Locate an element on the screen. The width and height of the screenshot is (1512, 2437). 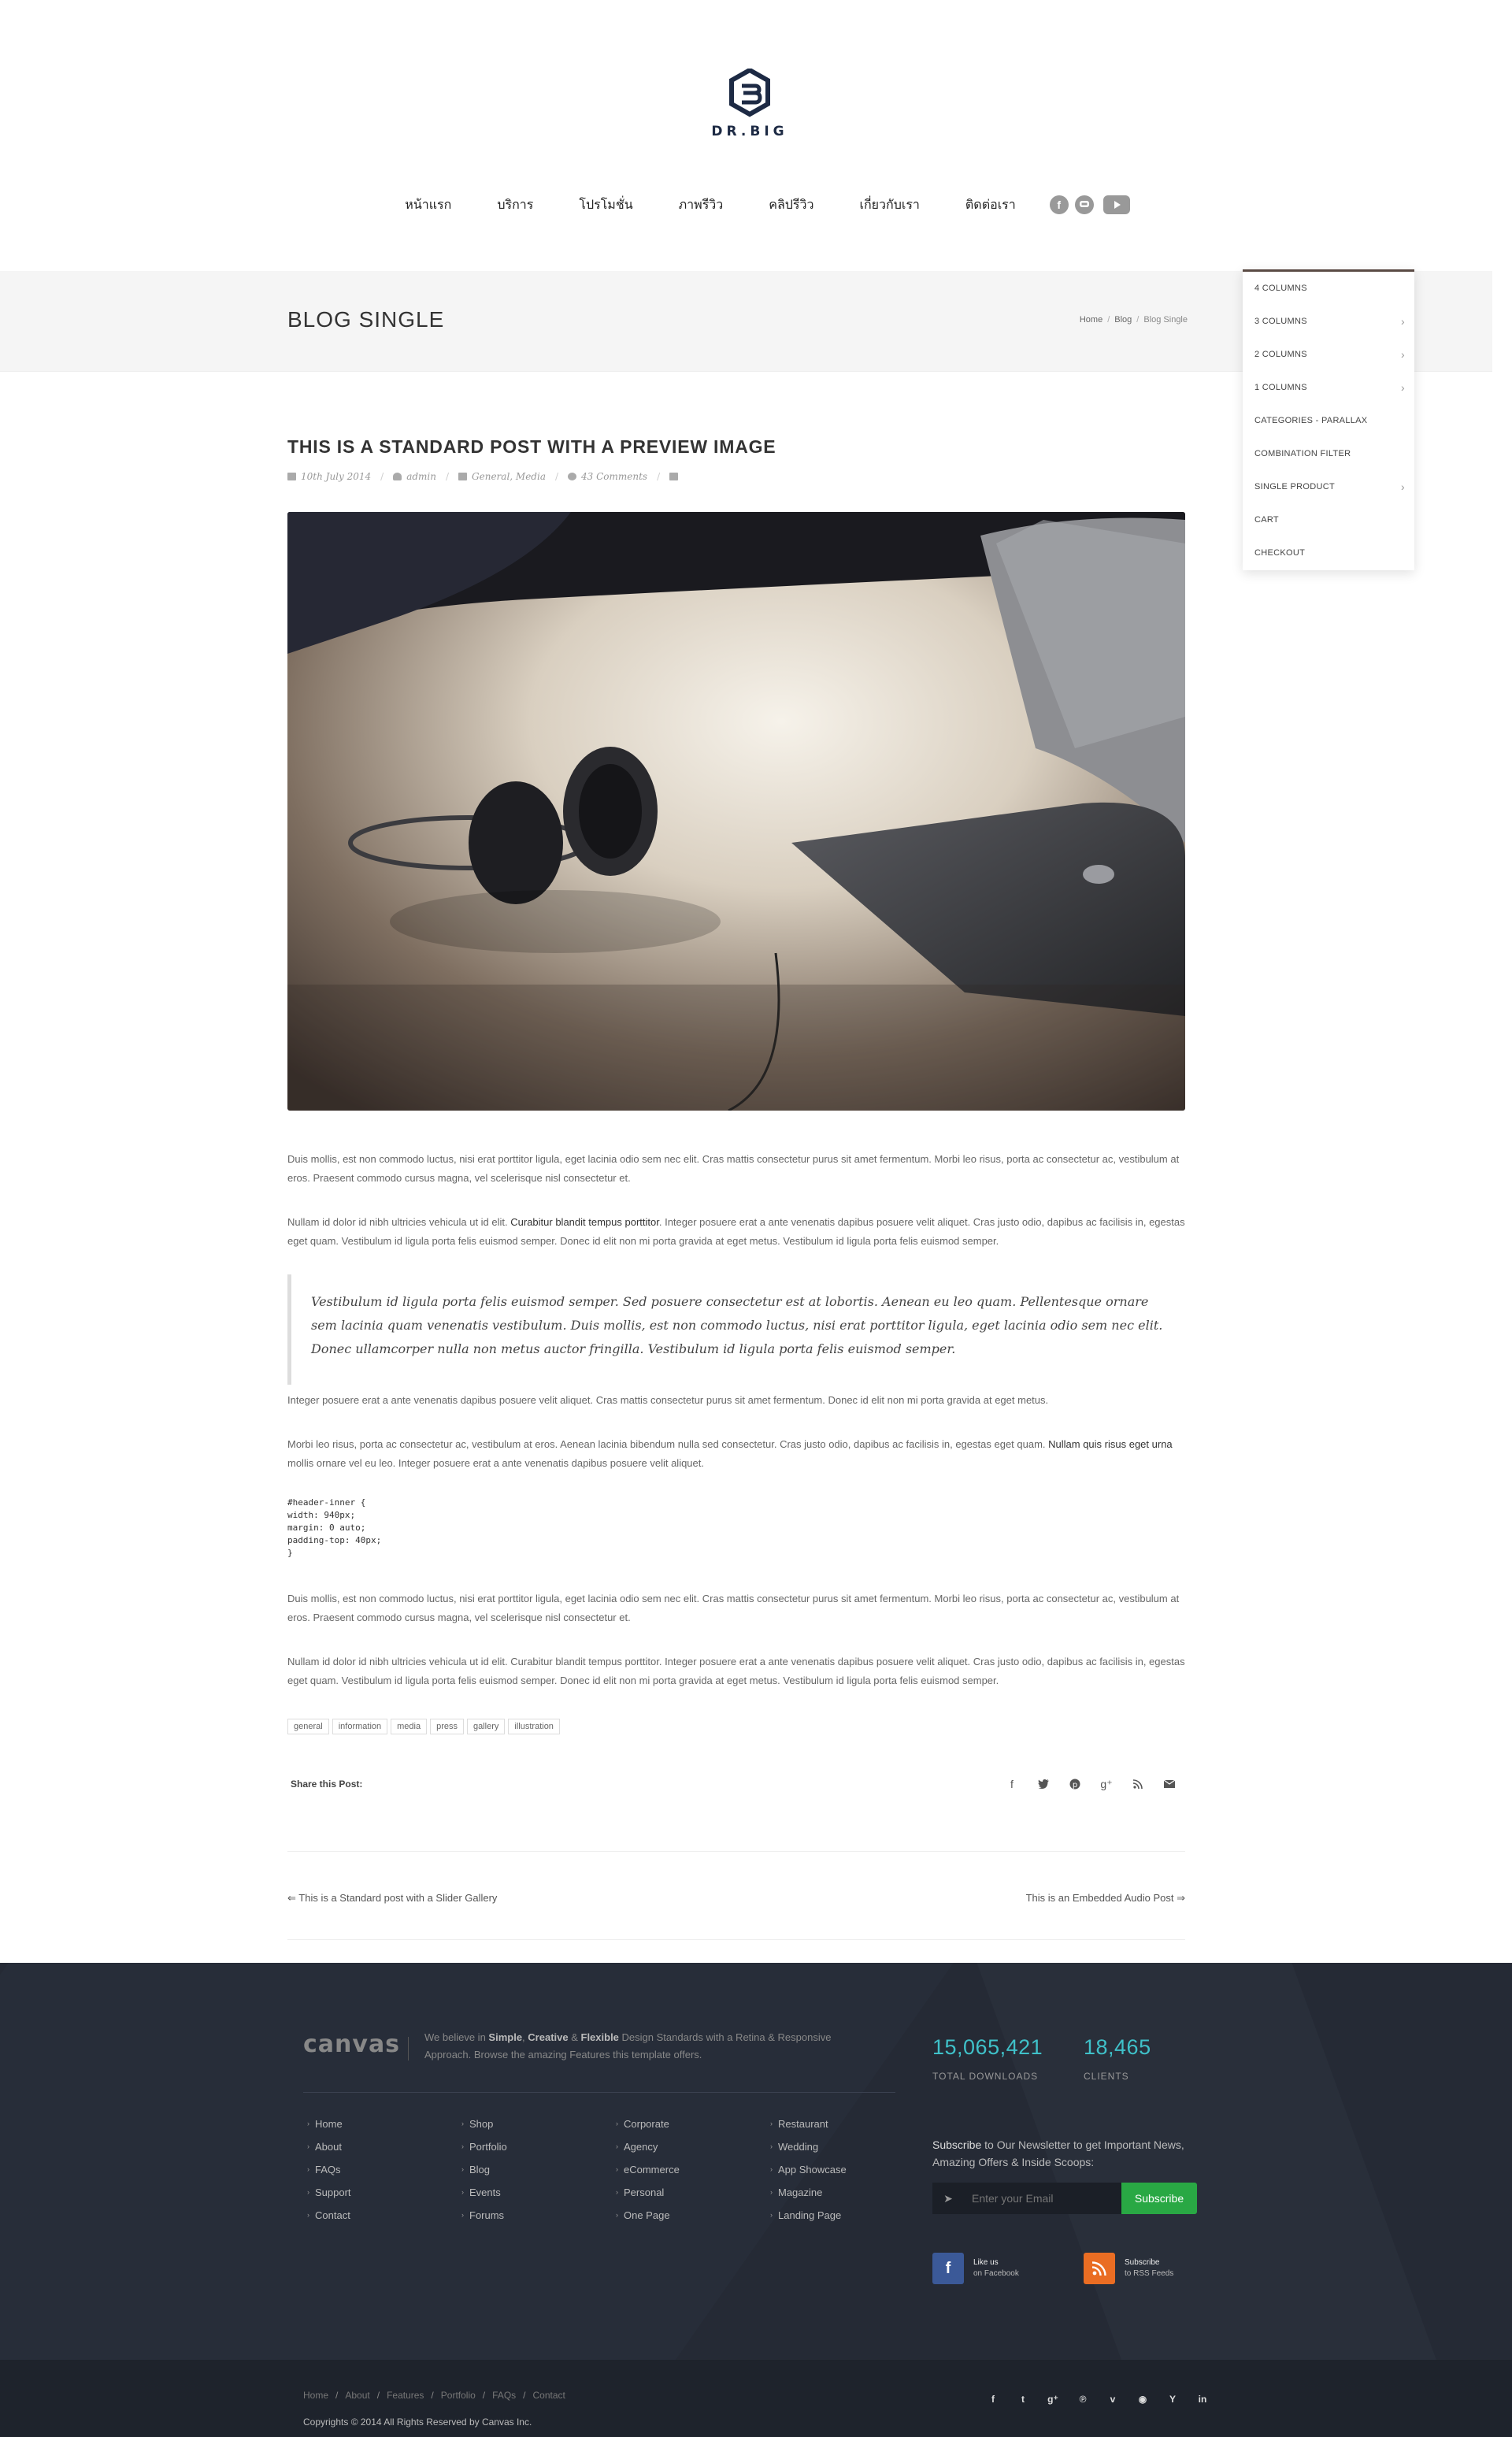
stat-downloads: 15,065,421 Total Downloads is located at coordinates (987, 2059).